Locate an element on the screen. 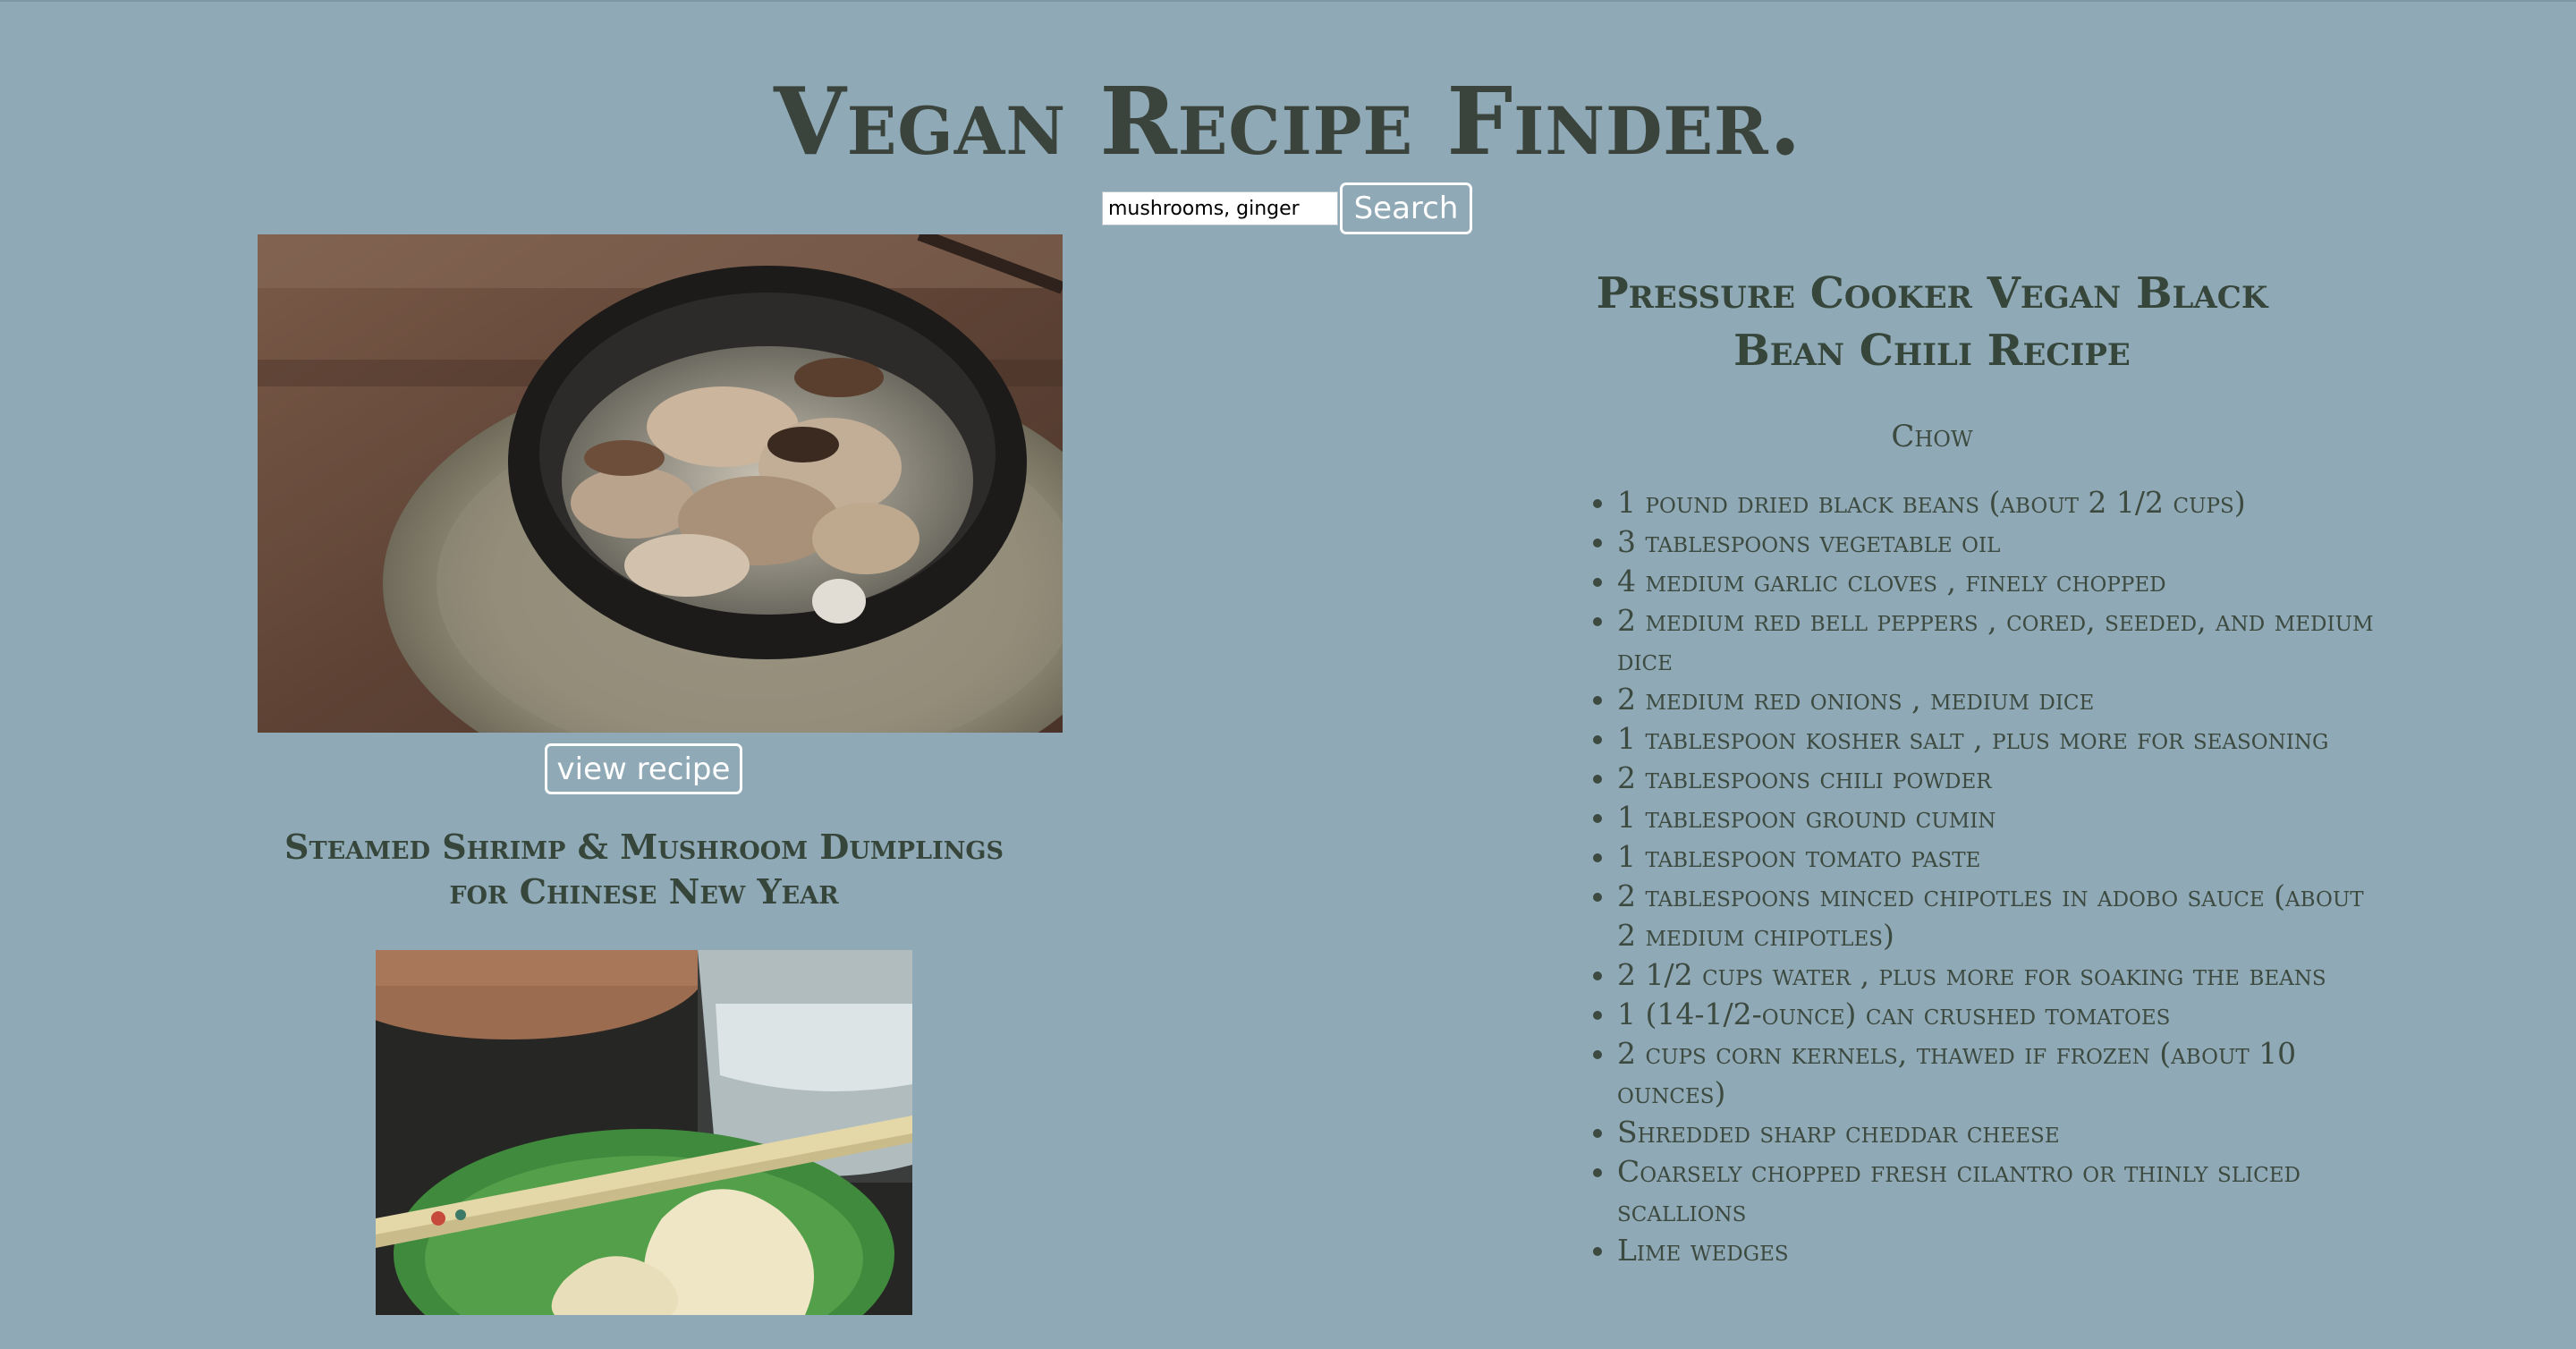 The image size is (2576, 1349). recipe-image-dumplings is located at coordinates (644, 1132).